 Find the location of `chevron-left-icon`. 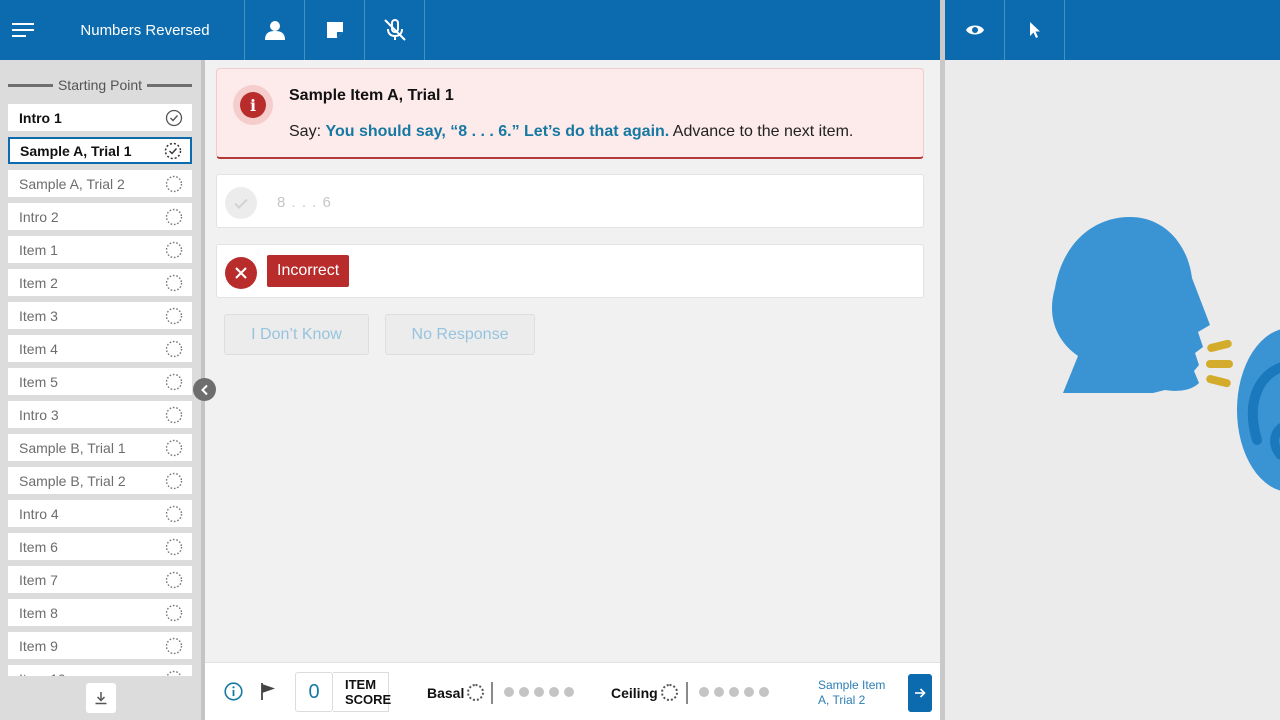

chevron-left-icon is located at coordinates (204, 389).